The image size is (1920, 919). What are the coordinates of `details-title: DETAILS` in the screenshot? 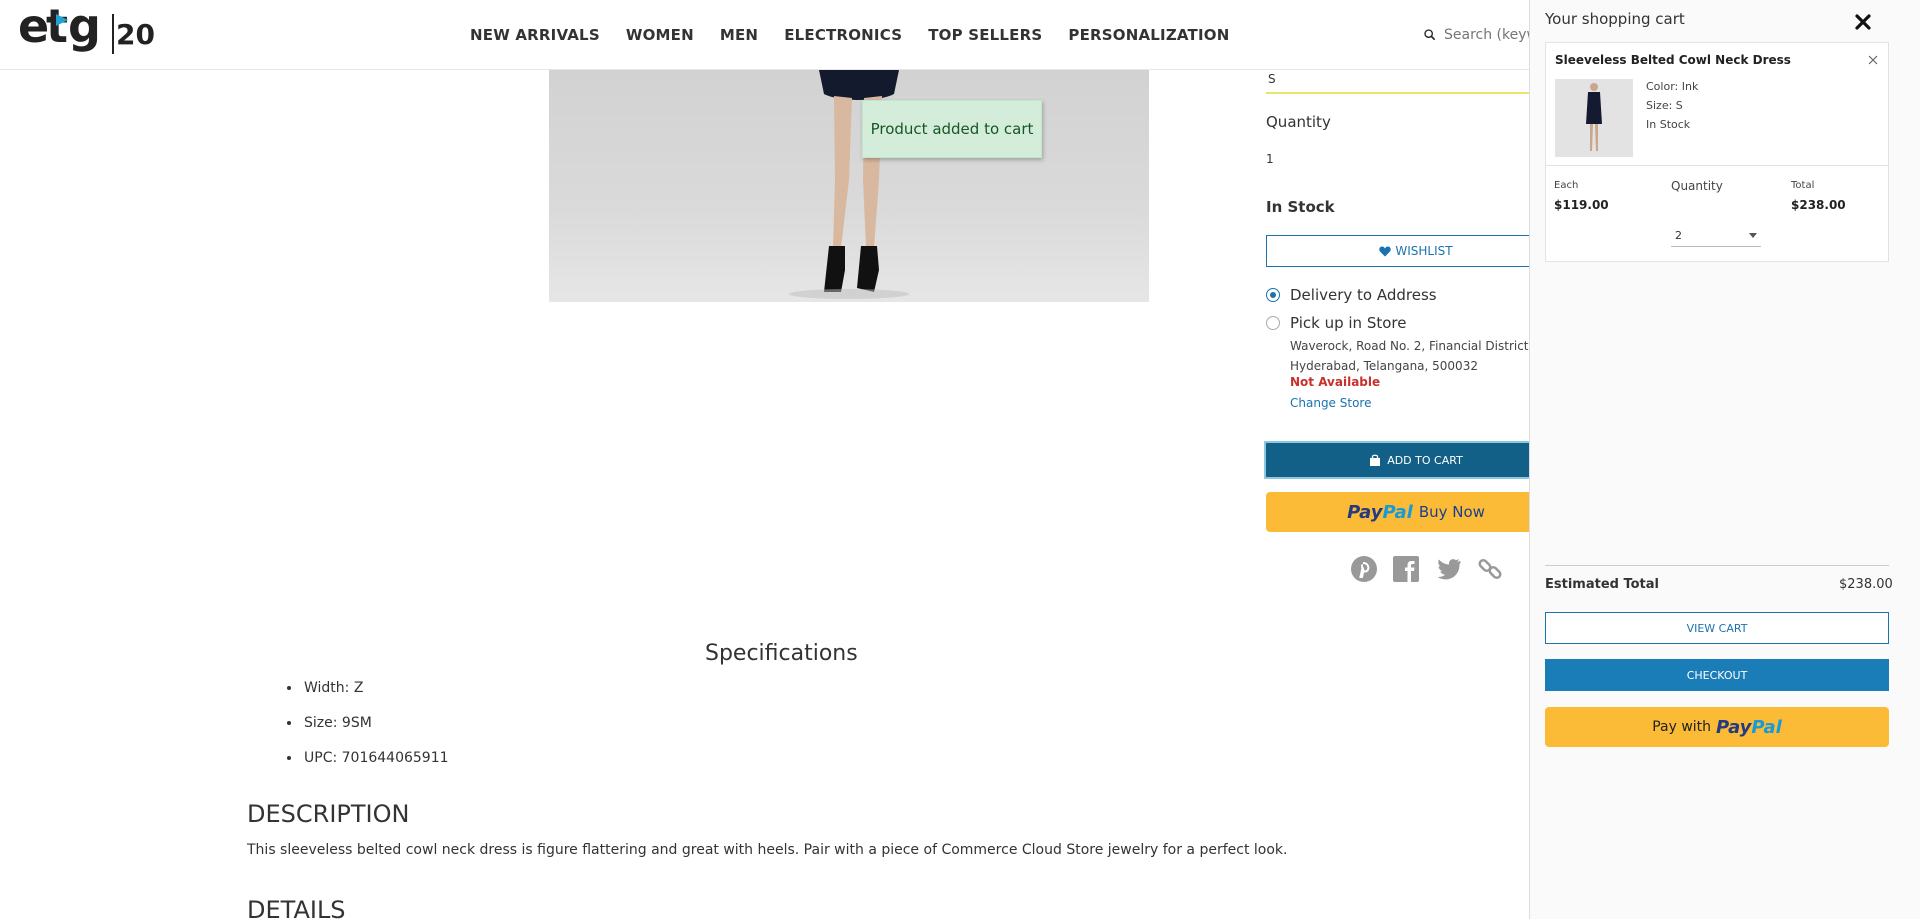 It's located at (296, 907).